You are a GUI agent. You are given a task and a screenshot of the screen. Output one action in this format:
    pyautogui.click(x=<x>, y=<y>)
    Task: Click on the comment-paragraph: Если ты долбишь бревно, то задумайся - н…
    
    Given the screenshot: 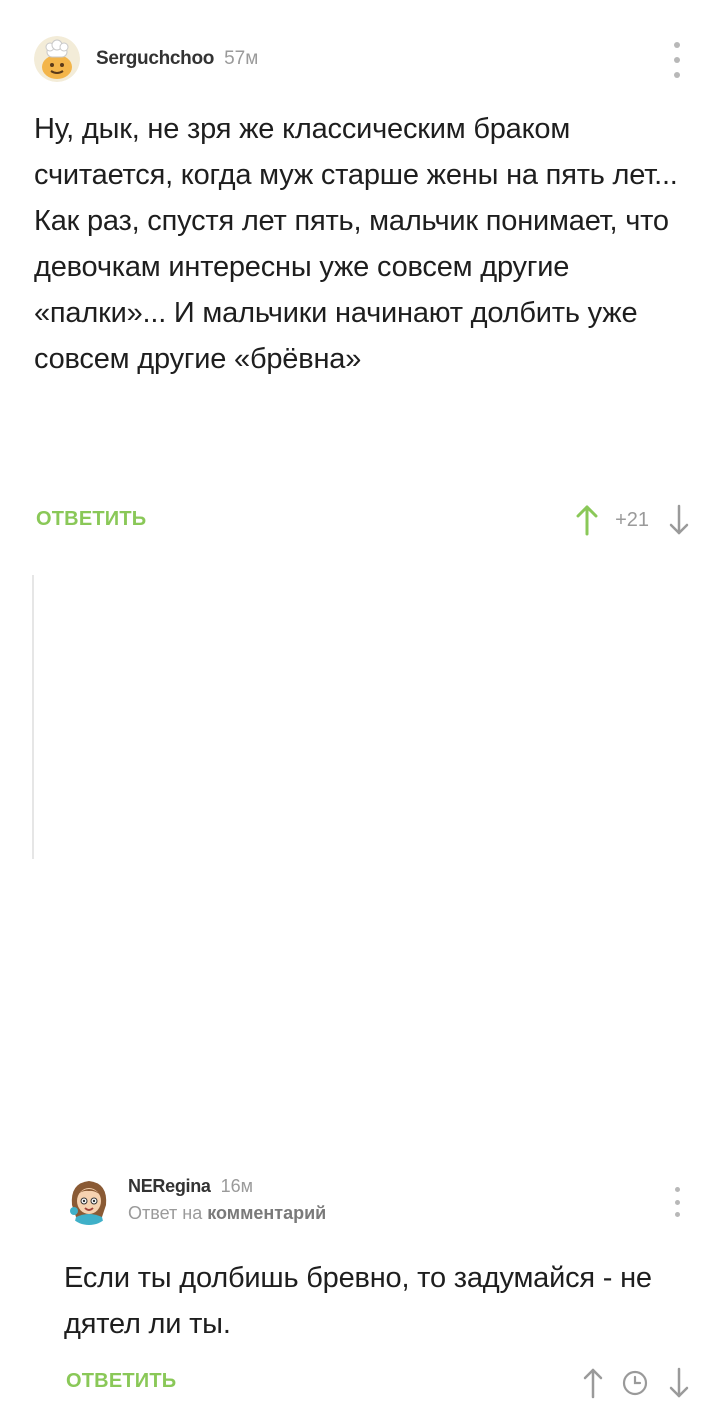 What is the action you would take?
    pyautogui.click(x=358, y=1301)
    